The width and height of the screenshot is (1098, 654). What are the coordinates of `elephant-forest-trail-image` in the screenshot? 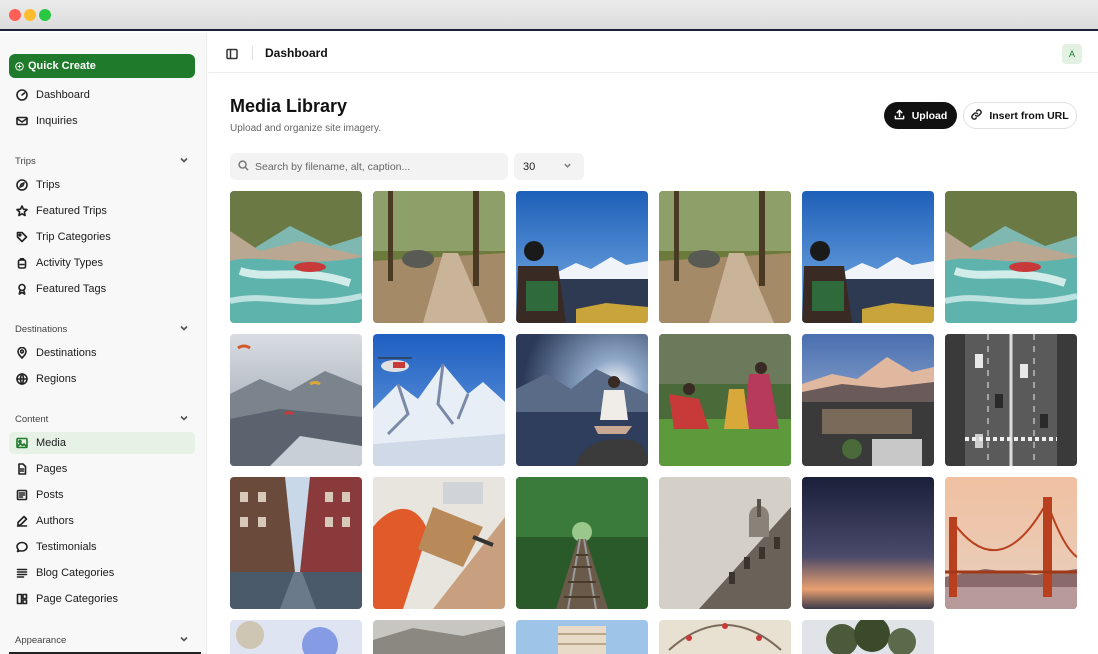 It's located at (725, 257).